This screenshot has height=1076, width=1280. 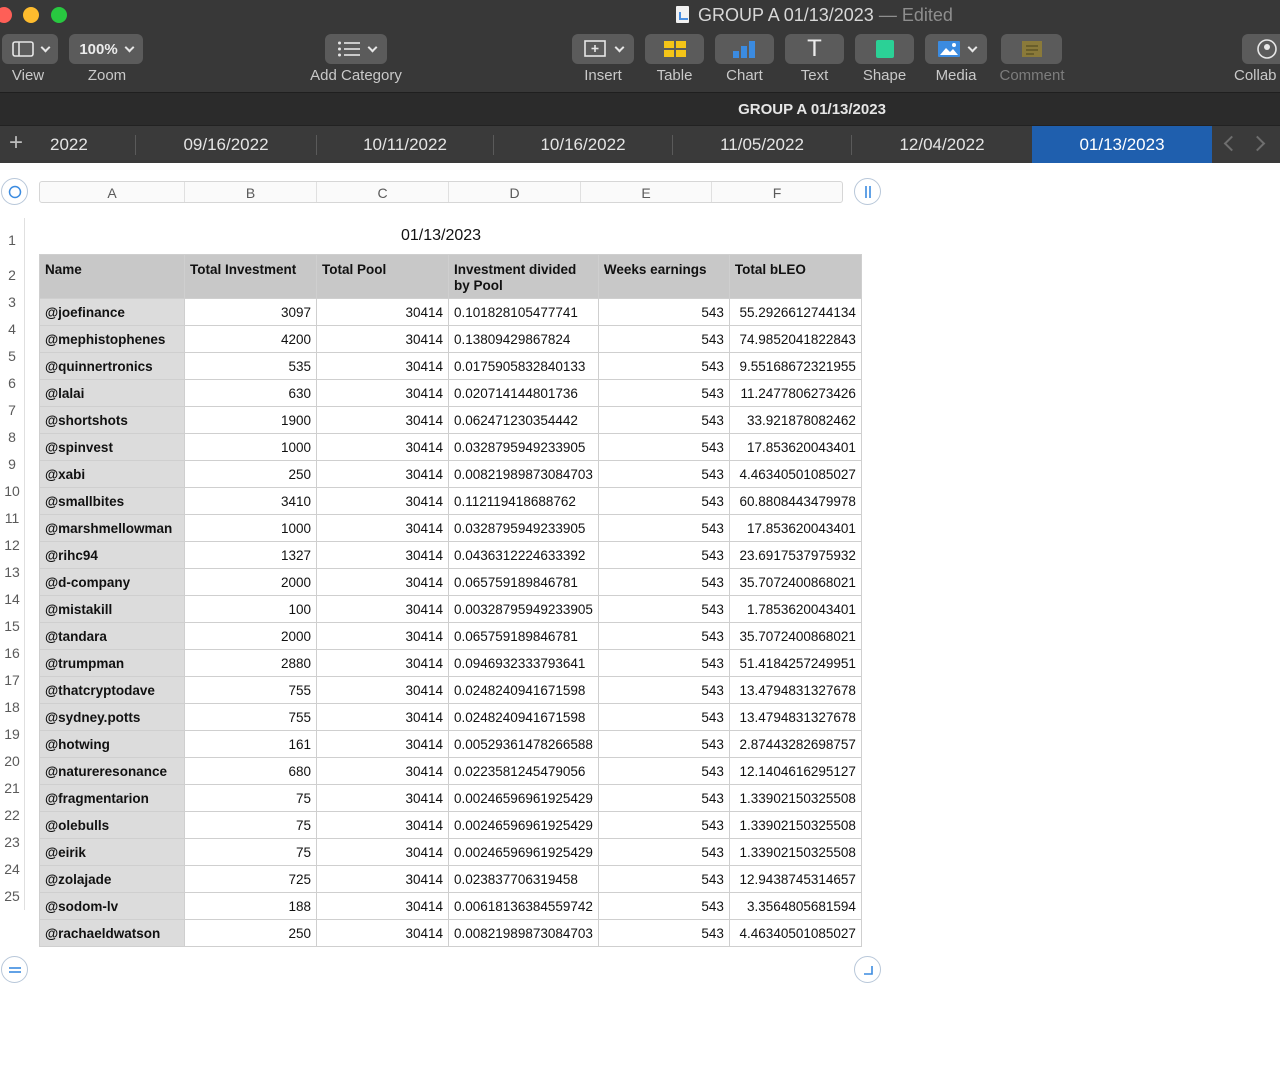 What do you see at coordinates (12, 734) in the screenshot?
I see `row-header-19: 19` at bounding box center [12, 734].